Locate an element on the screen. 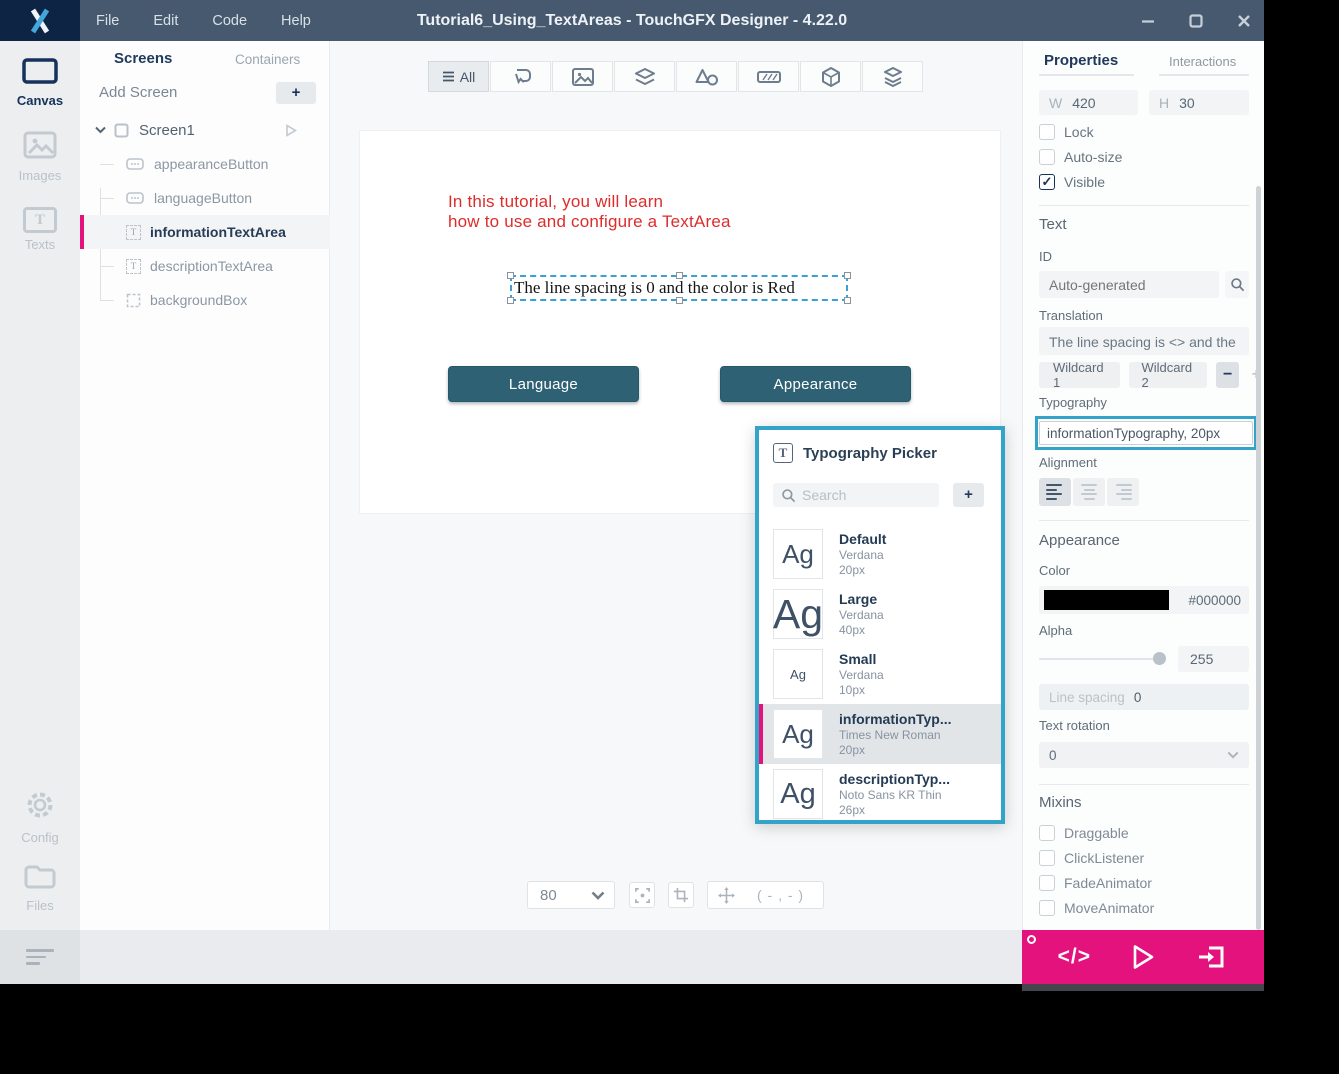  id-input is located at coordinates (1129, 284).